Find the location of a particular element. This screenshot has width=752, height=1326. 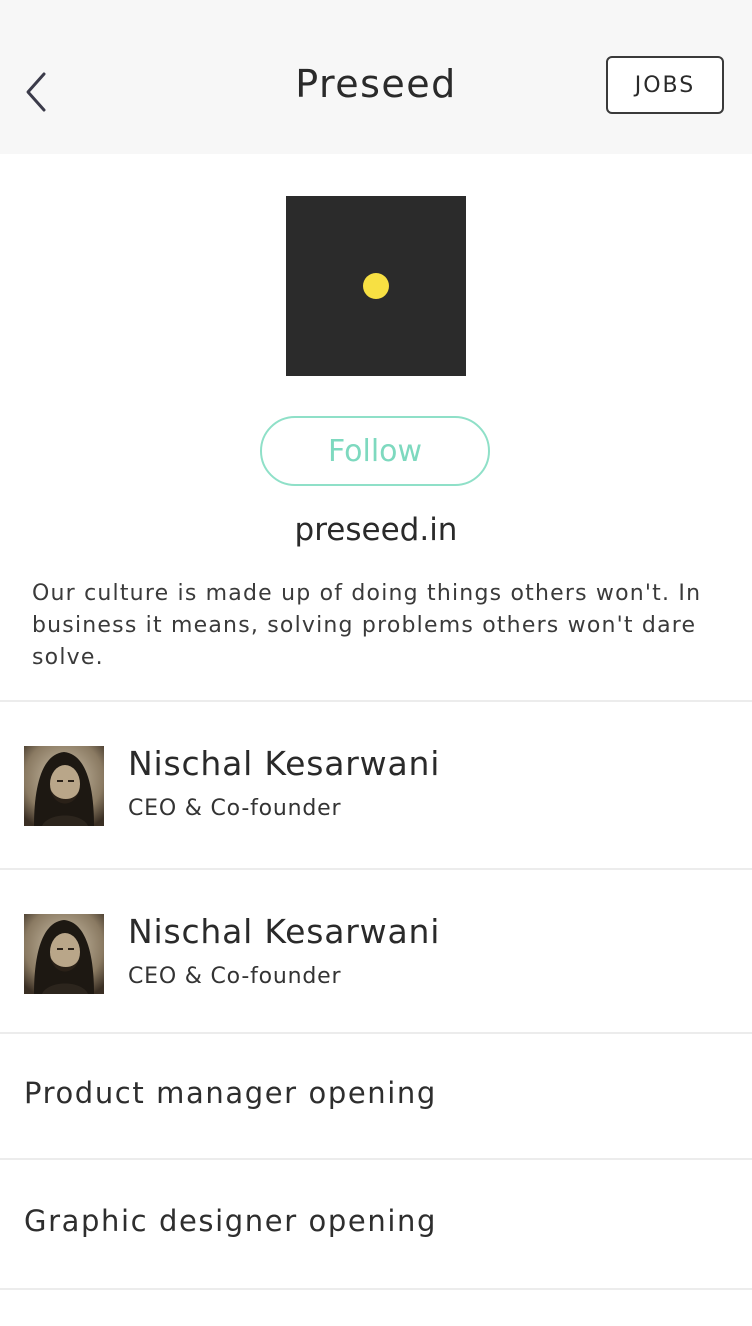

job-opening-title: Graphic designer opening is located at coordinates (230, 1221).